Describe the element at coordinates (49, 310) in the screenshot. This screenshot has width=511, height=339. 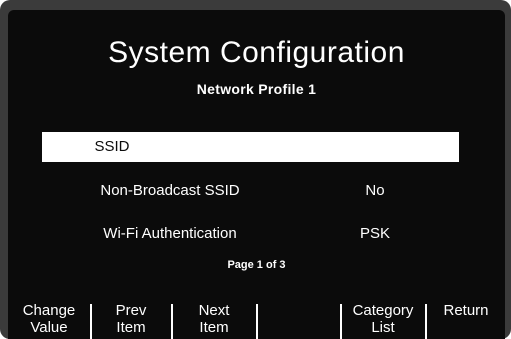
I see `softkey-label-line1: Change` at that location.